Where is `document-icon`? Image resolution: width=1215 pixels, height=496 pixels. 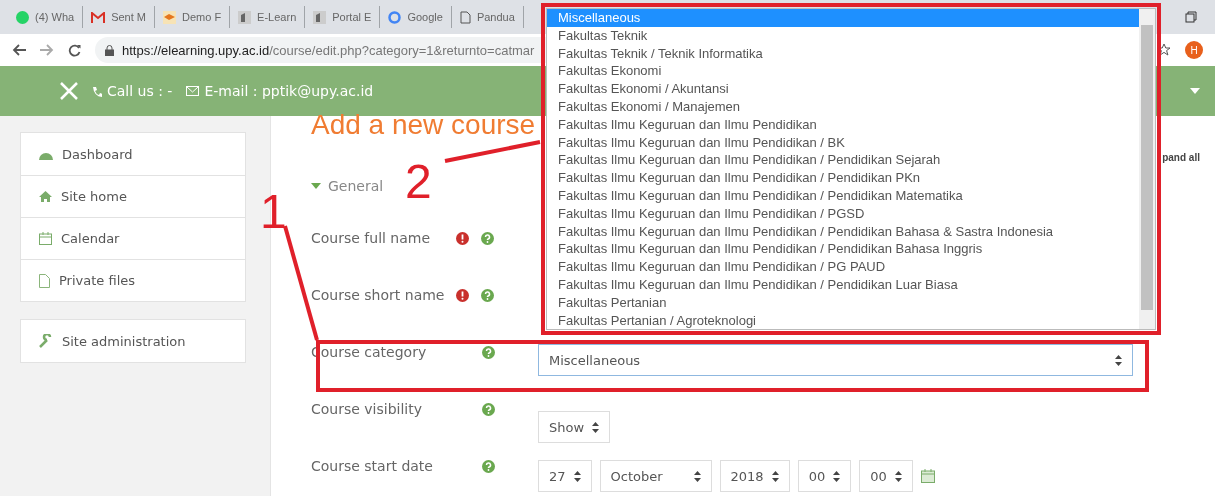 document-icon is located at coordinates (465, 17).